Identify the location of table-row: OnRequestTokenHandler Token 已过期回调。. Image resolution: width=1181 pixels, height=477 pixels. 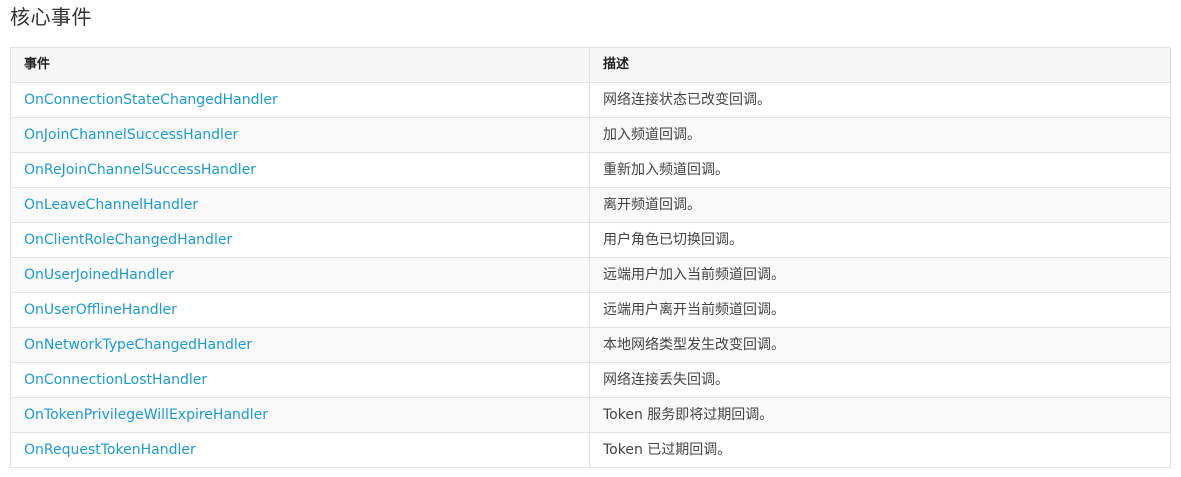
(590, 450).